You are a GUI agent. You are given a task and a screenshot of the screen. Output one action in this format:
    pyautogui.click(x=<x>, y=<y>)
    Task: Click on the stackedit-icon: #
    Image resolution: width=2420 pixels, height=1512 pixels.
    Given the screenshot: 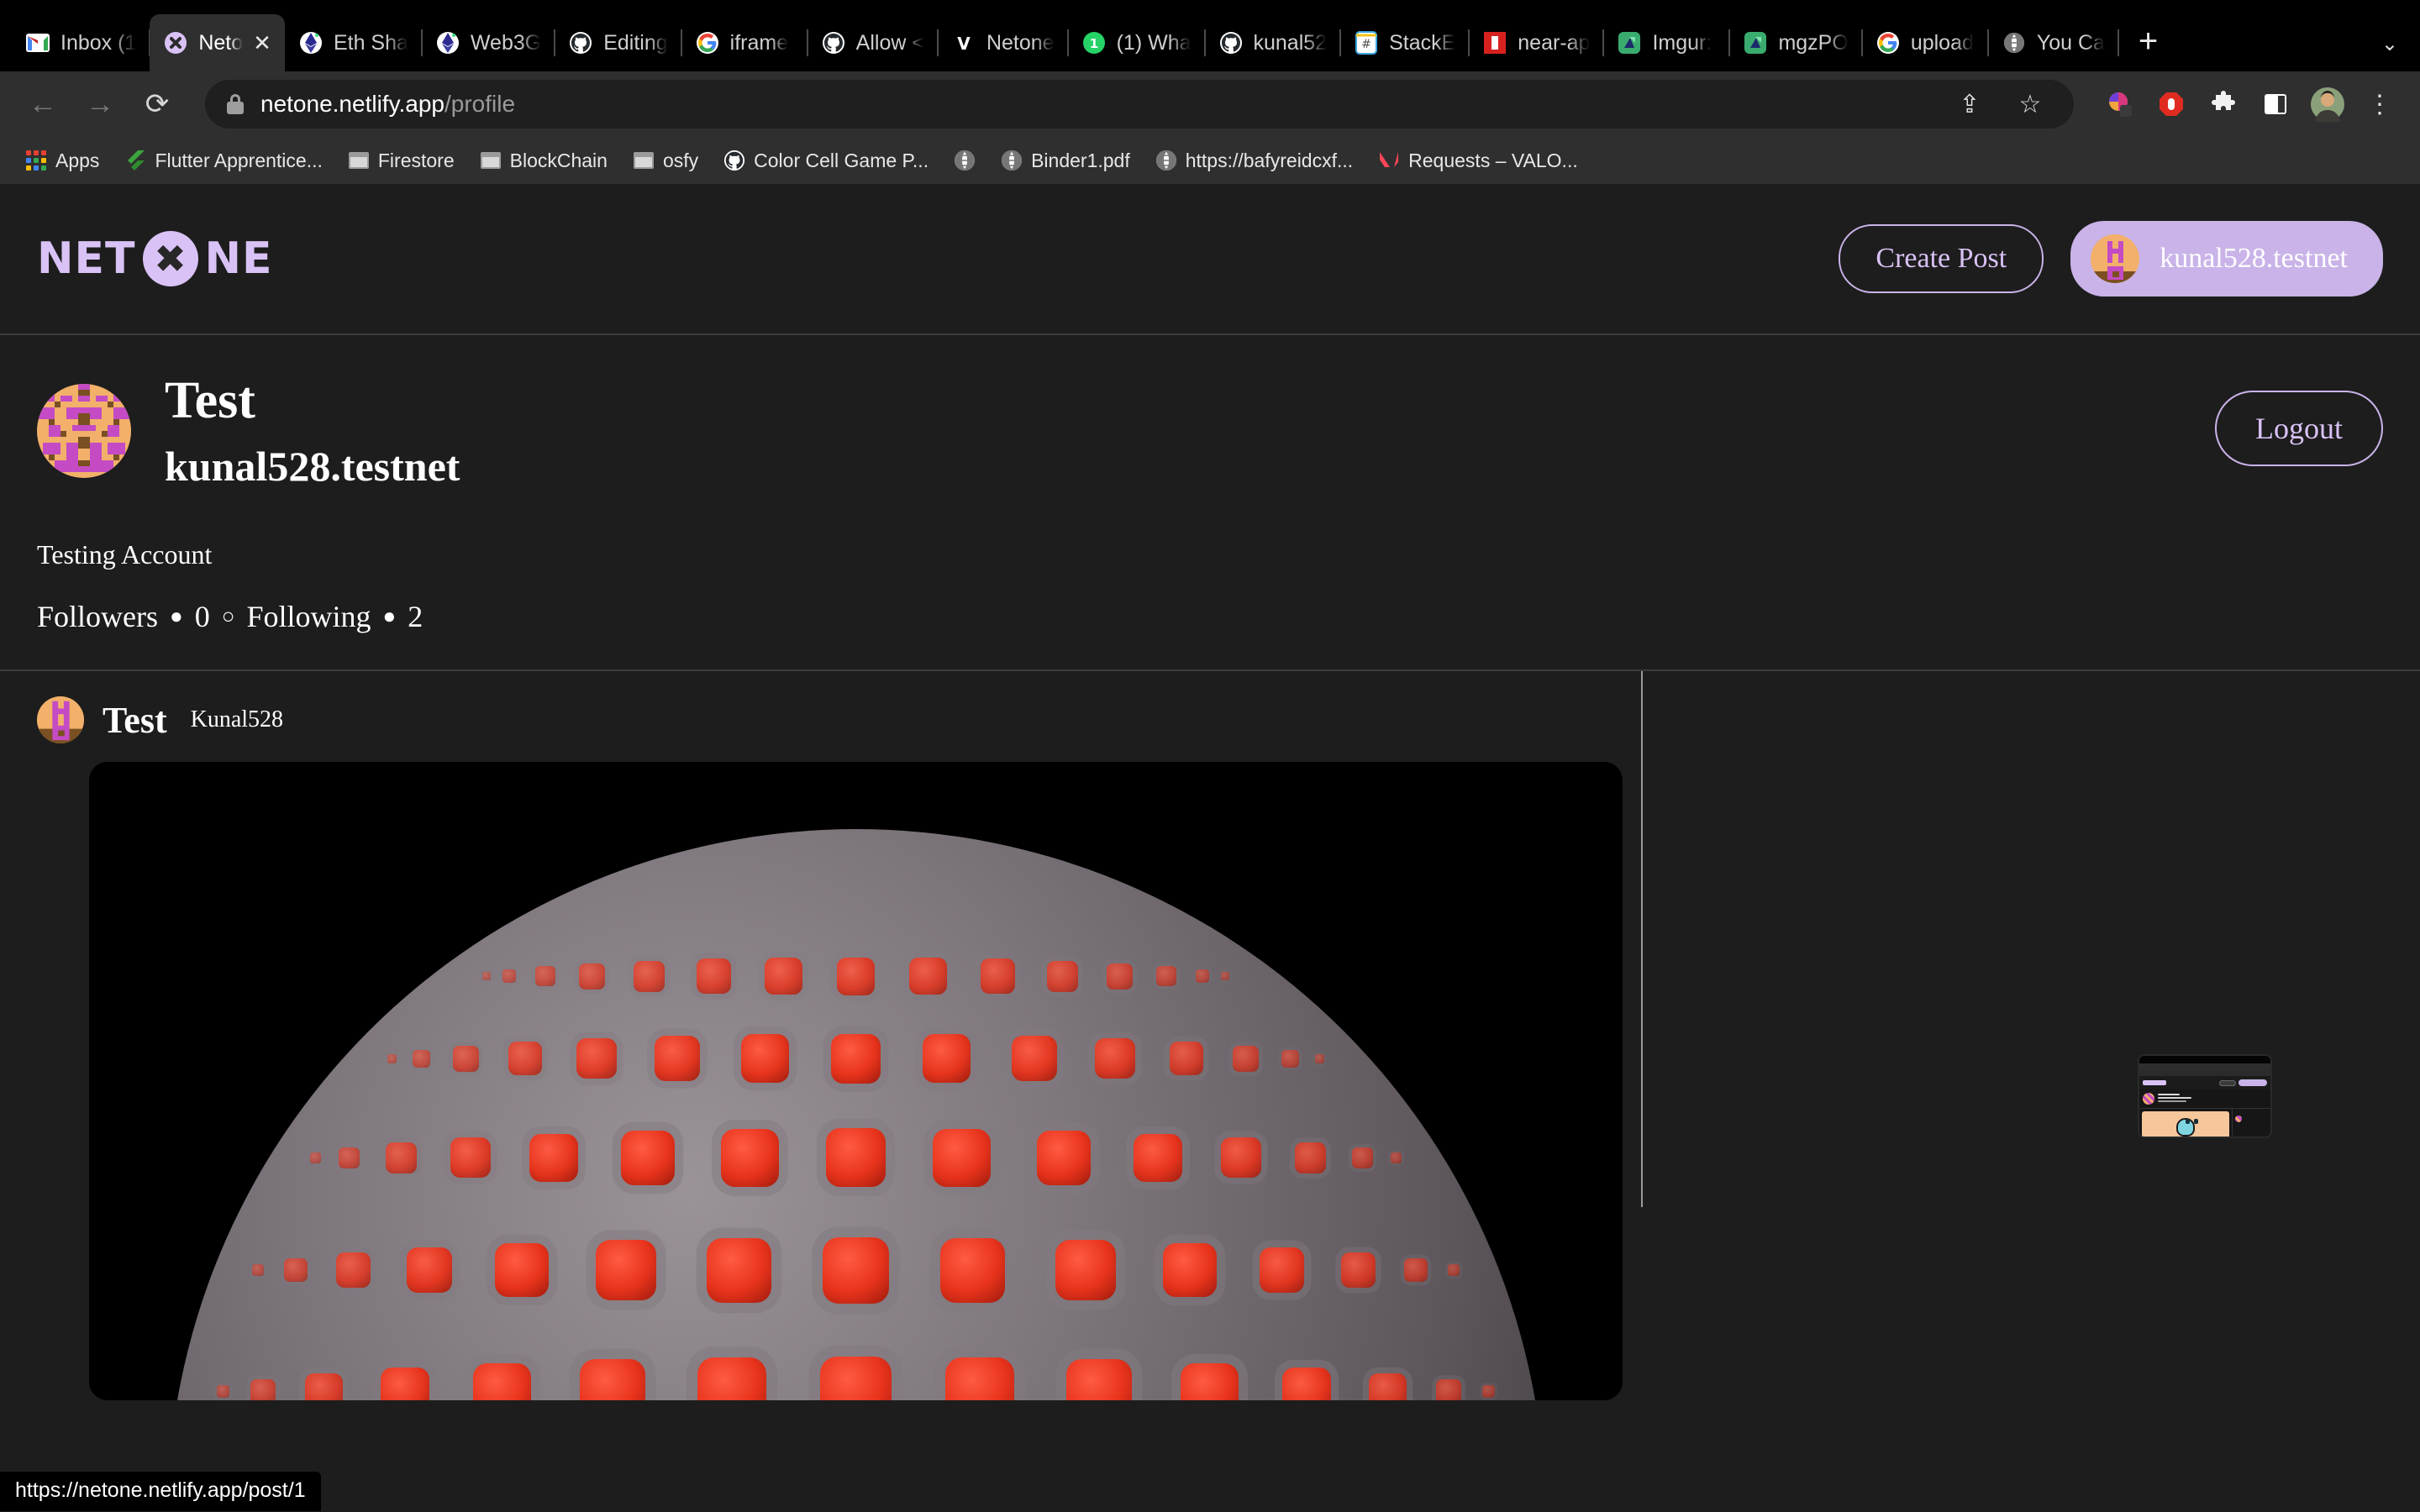 What is the action you would take?
    pyautogui.click(x=1366, y=42)
    